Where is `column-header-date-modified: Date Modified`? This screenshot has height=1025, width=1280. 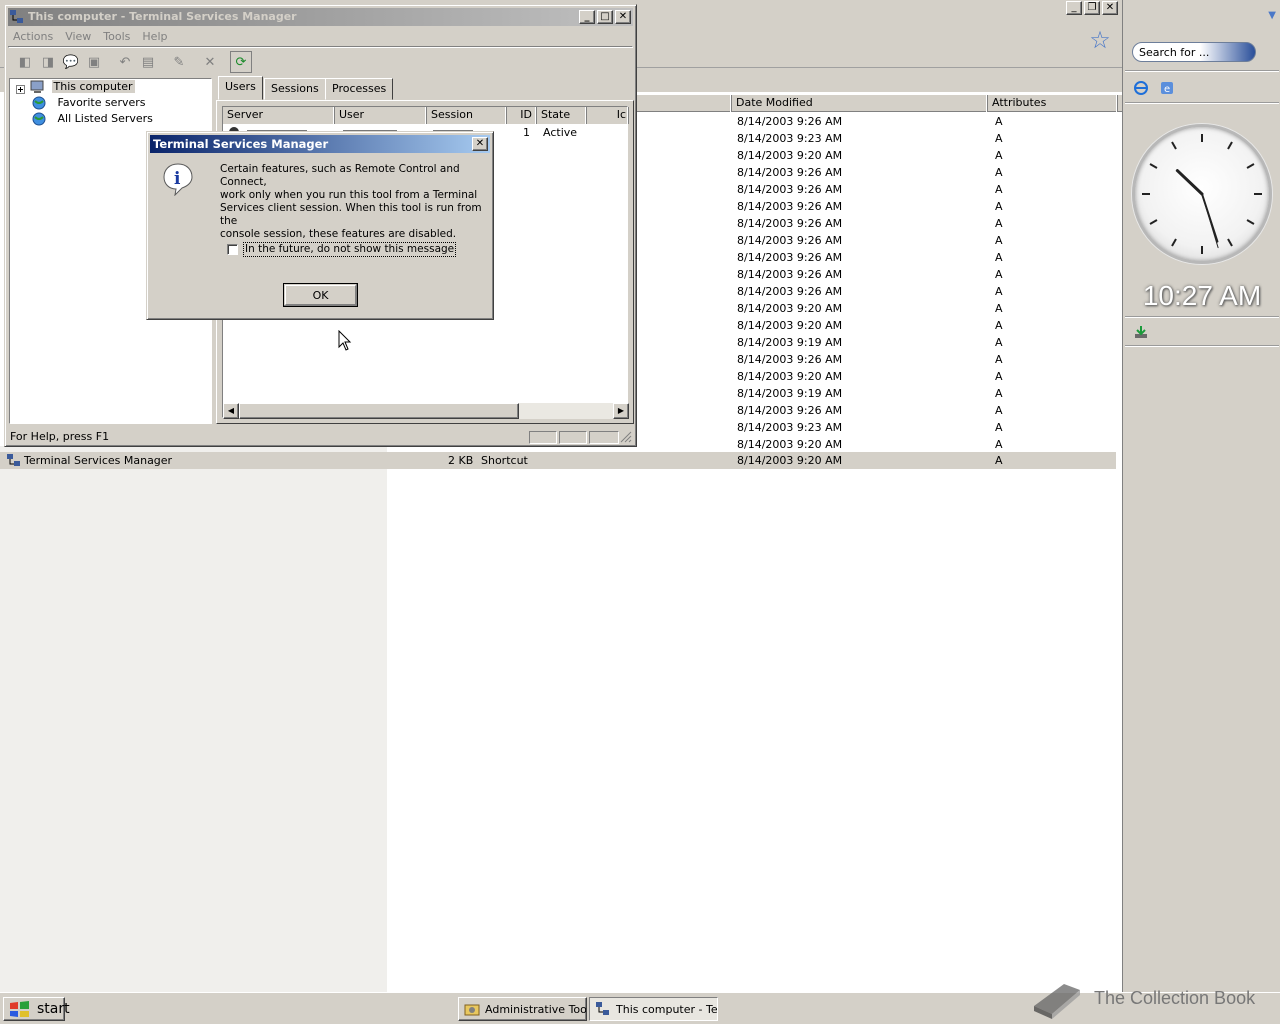
column-header-date-modified: Date Modified is located at coordinates (860, 103).